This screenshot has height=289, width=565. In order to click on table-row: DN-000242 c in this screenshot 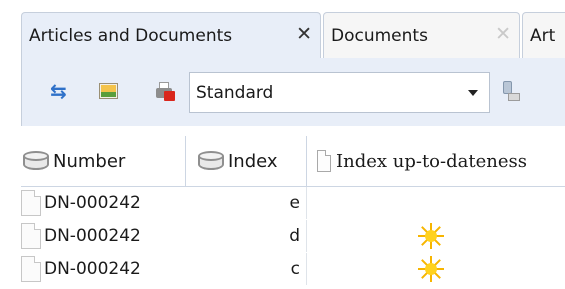, I will do `click(293, 269)`.